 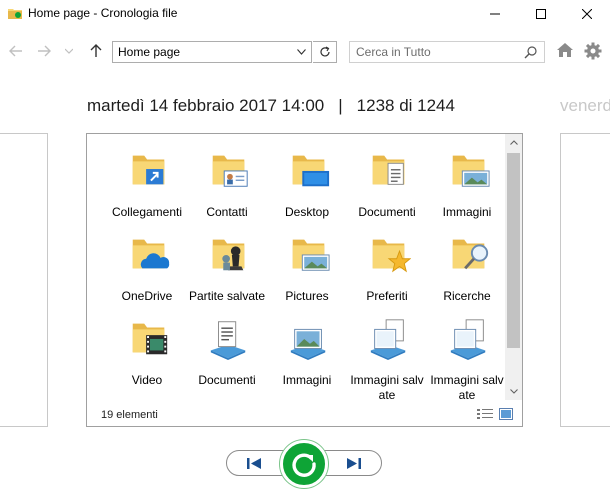 I want to click on grid-item: OneDrive, so click(x=147, y=272).